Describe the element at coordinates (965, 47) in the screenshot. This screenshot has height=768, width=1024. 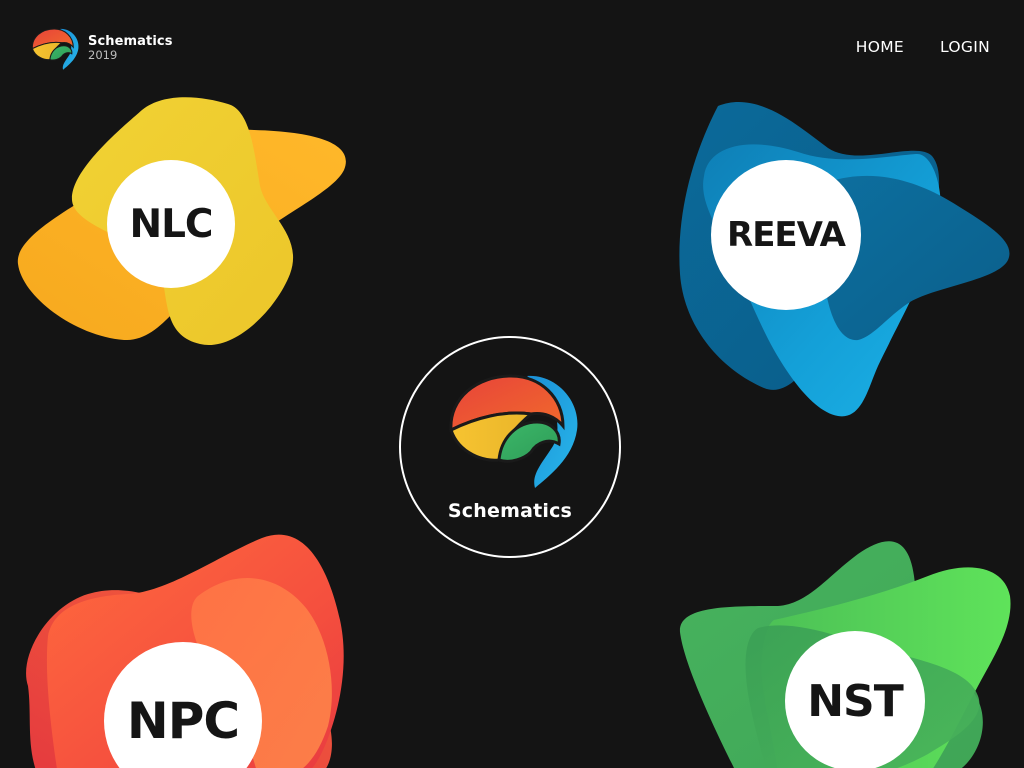
I see `nav-login-link: LOGIN` at that location.